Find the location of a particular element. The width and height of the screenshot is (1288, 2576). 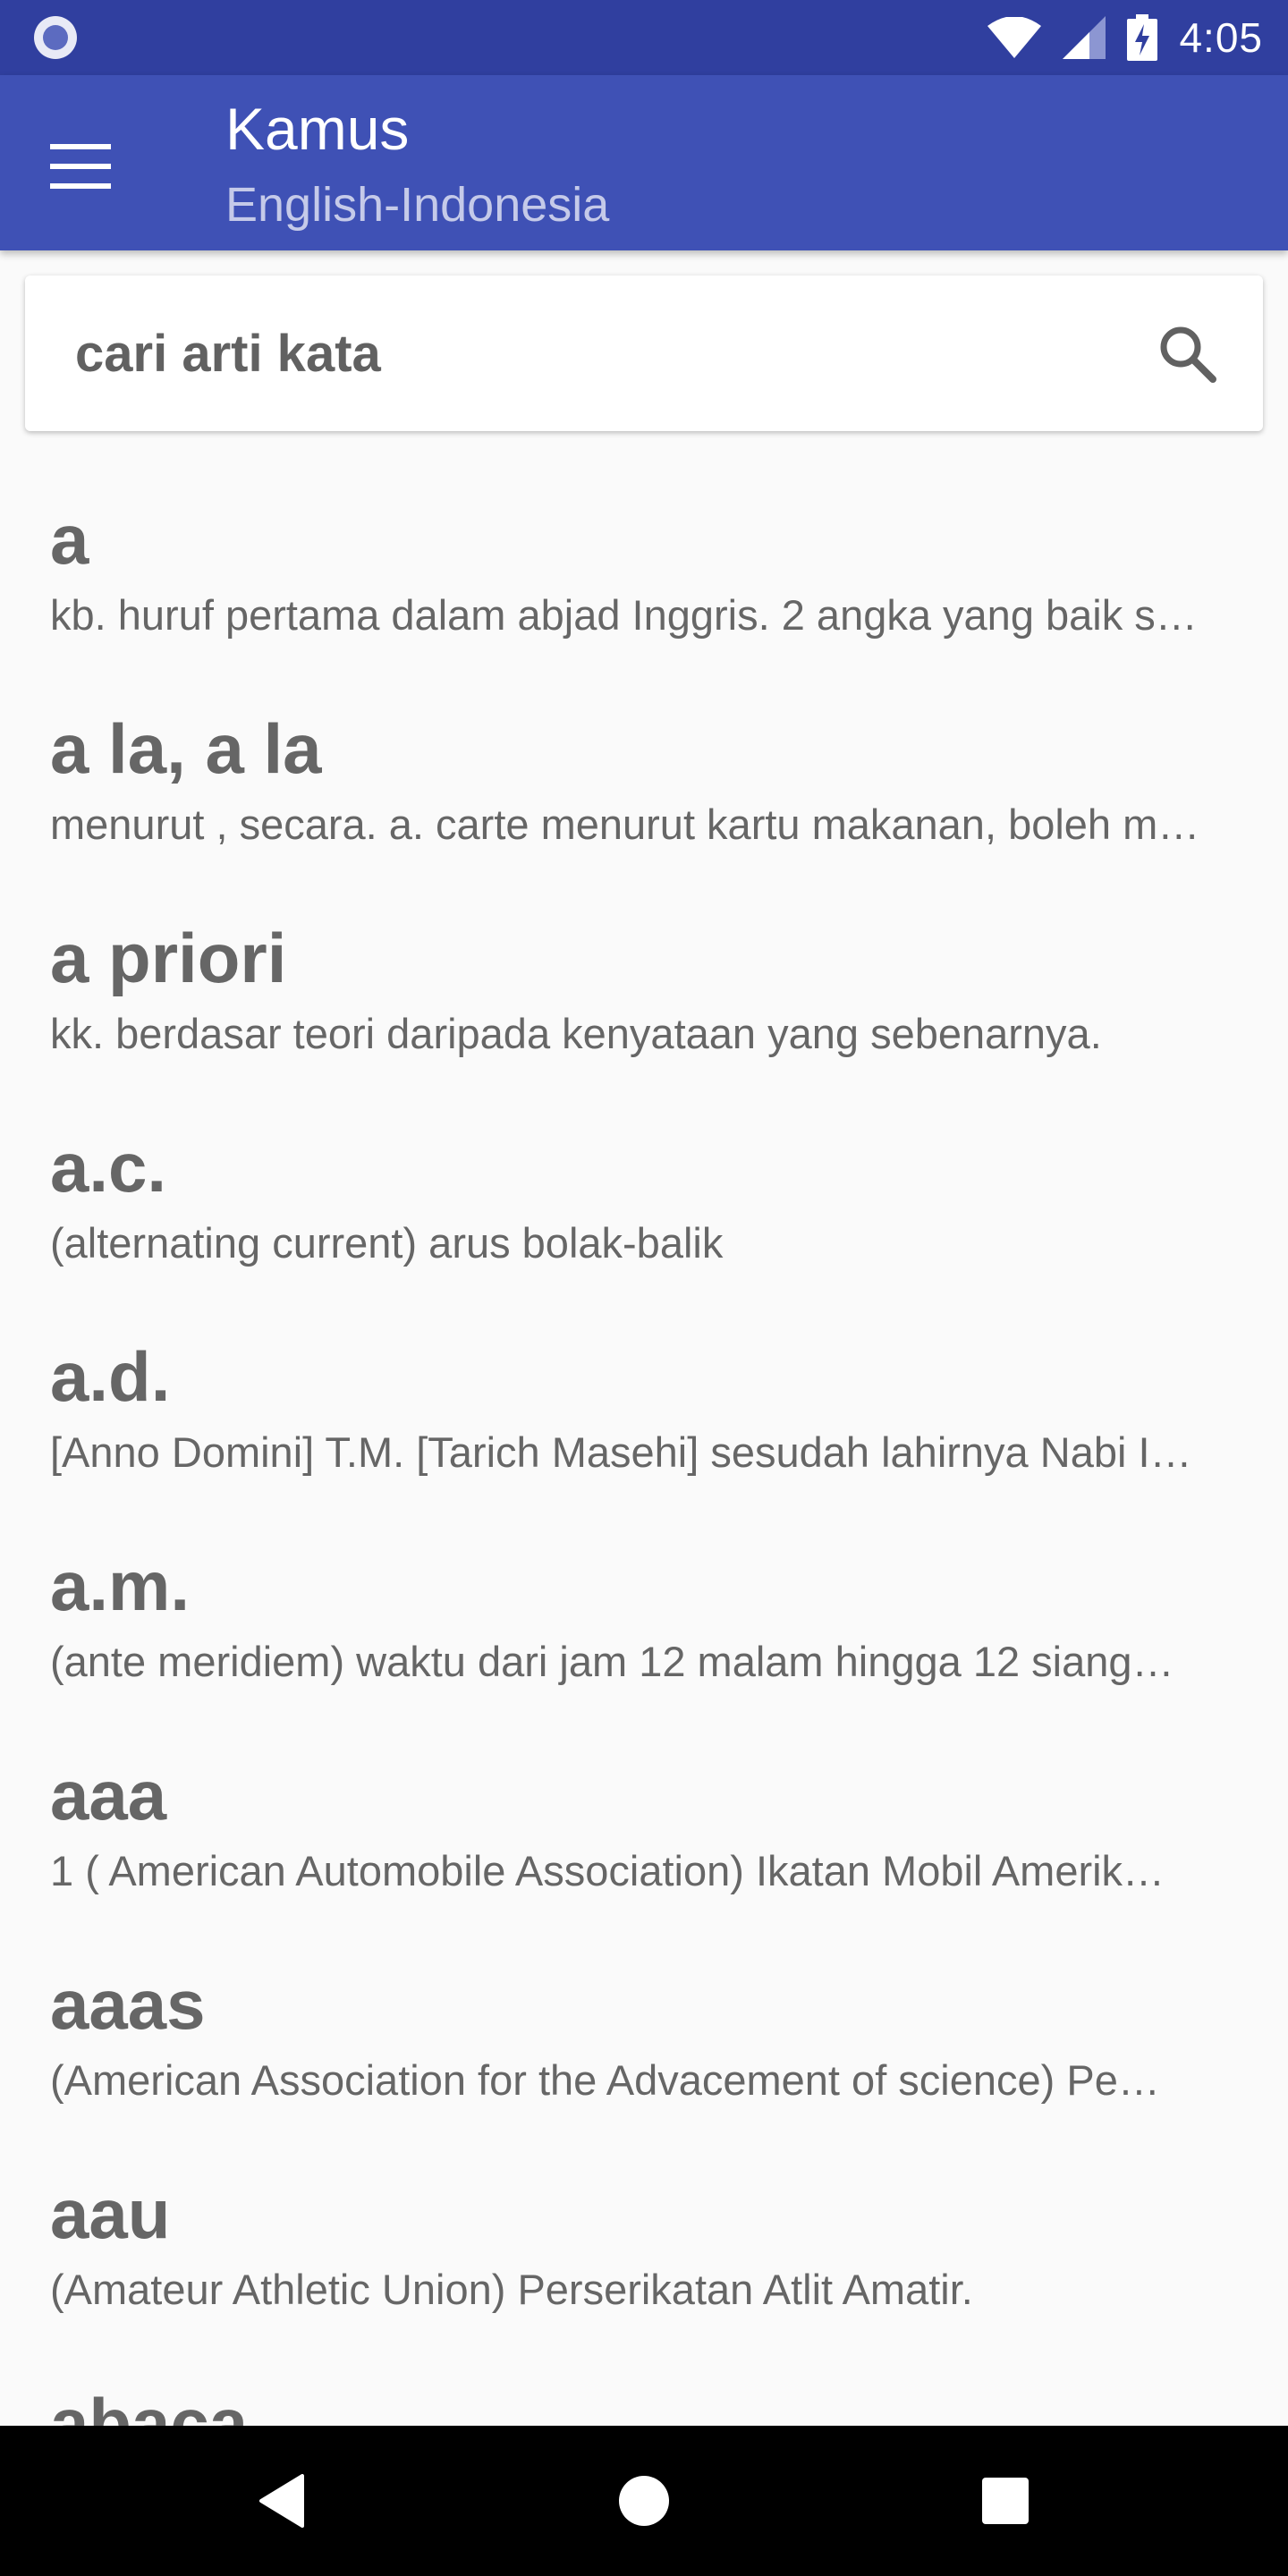

word-title: aaas is located at coordinates (128, 2004).